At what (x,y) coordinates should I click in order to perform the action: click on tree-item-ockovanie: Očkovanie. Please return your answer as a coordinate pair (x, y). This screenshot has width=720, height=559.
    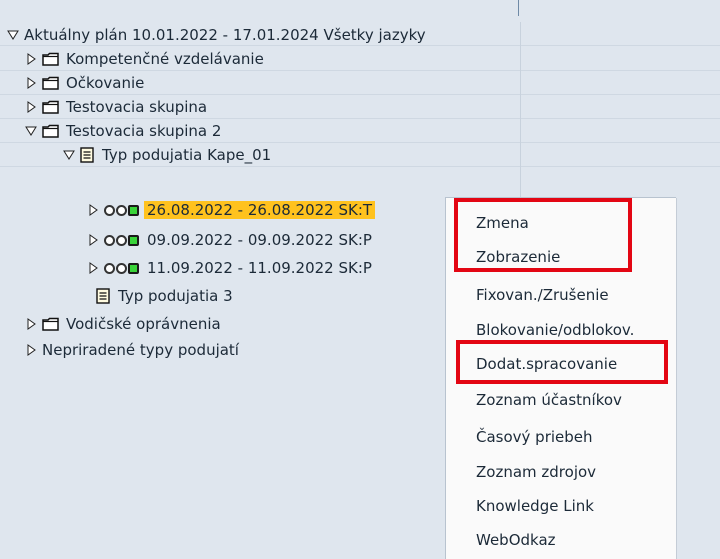
    Looking at the image, I should click on (84, 83).